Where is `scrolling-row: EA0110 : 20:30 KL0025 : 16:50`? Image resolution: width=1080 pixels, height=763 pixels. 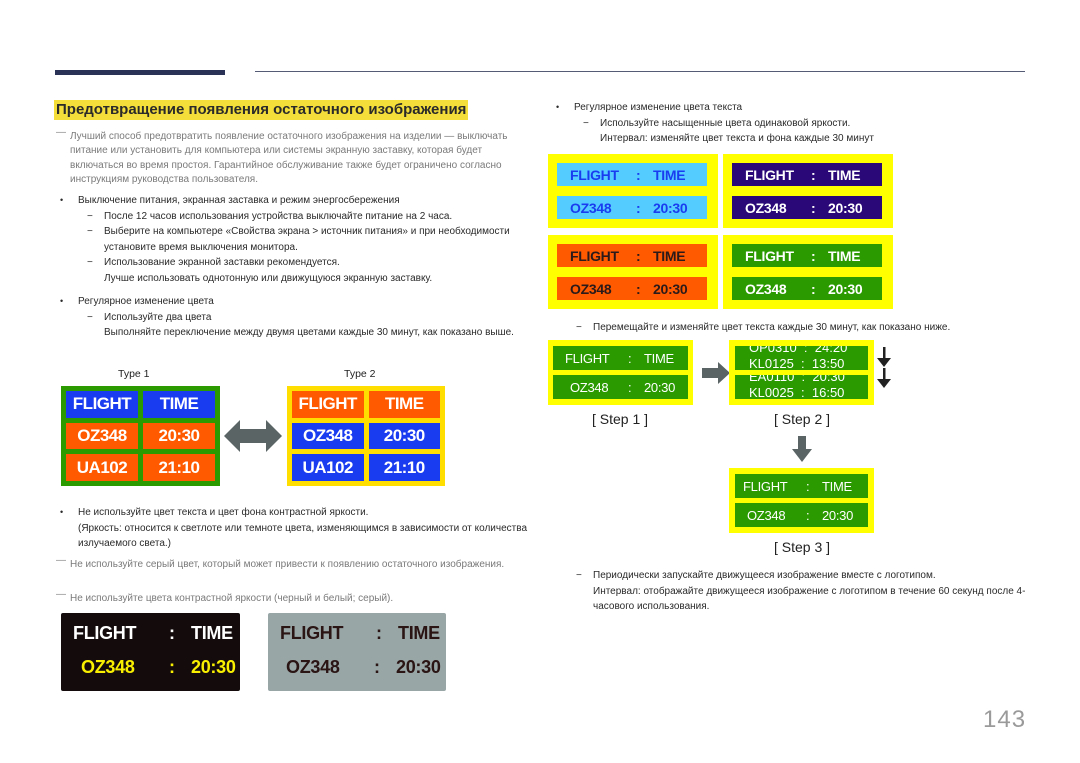 scrolling-row: EA0110 : 20:30 KL0025 : 16:50 is located at coordinates (801, 387).